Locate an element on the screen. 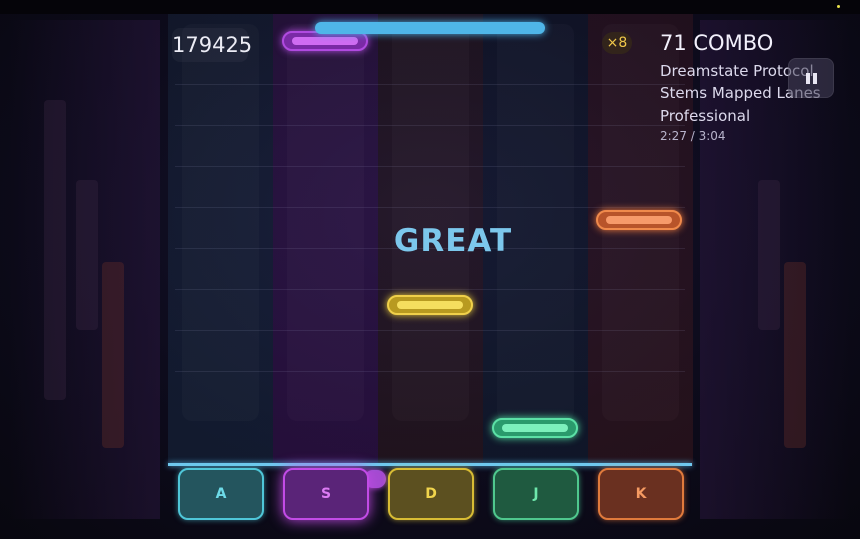 The height and width of the screenshot is (539, 860). difficulty-label: Professional is located at coordinates (705, 116).